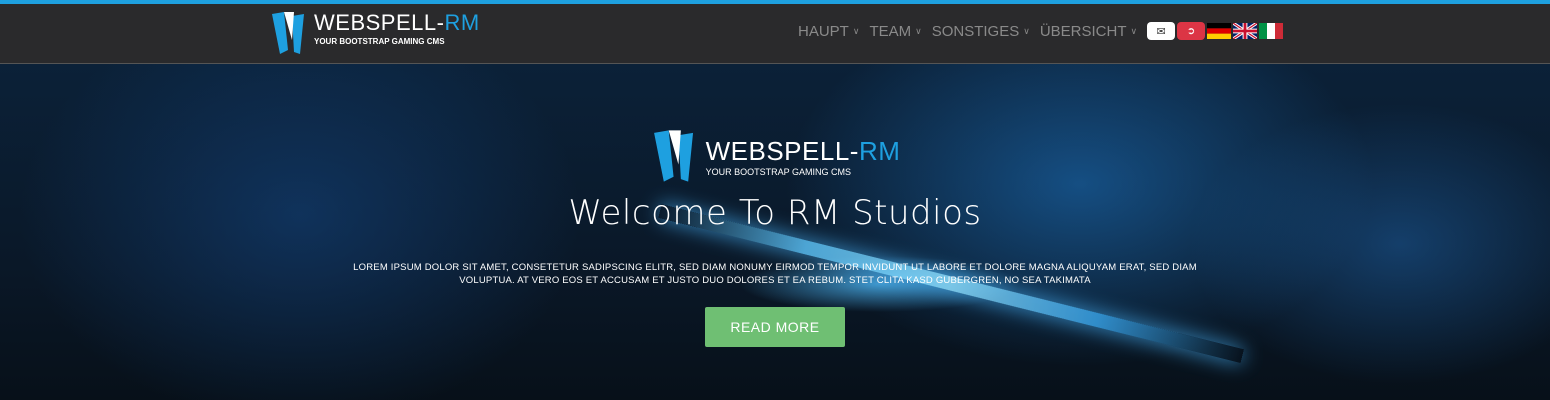 The image size is (1550, 400). I want to click on envelope-icon: ✉, so click(1161, 31).